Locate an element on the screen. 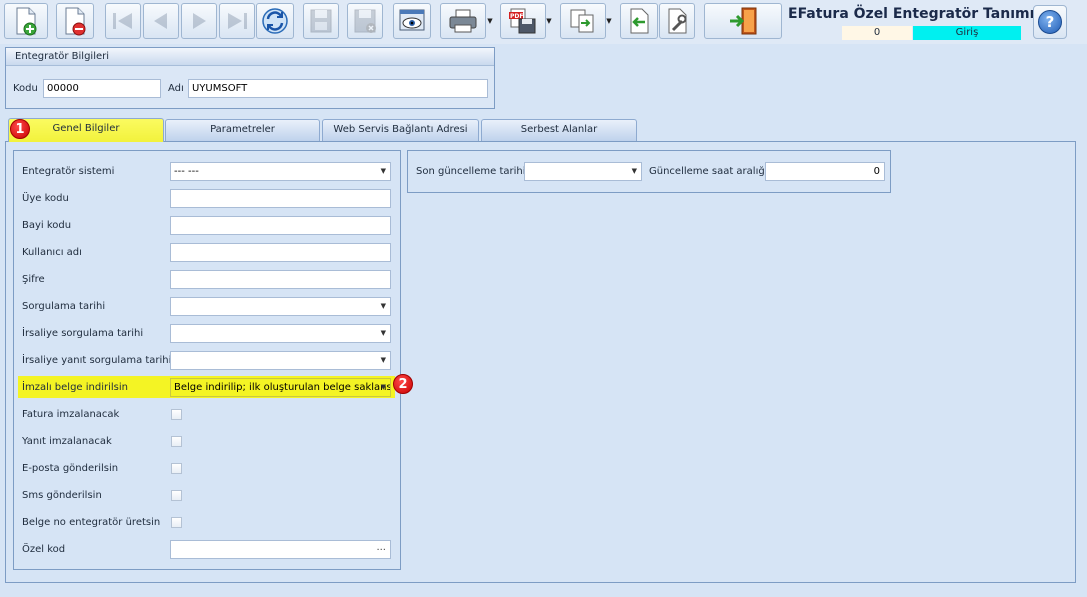 The image size is (1087, 597). email-send-label: E-posta gönderilsin is located at coordinates (70, 468).